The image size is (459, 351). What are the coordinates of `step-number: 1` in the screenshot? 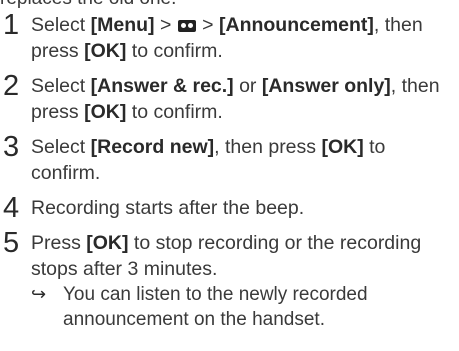 It's located at (11, 25).